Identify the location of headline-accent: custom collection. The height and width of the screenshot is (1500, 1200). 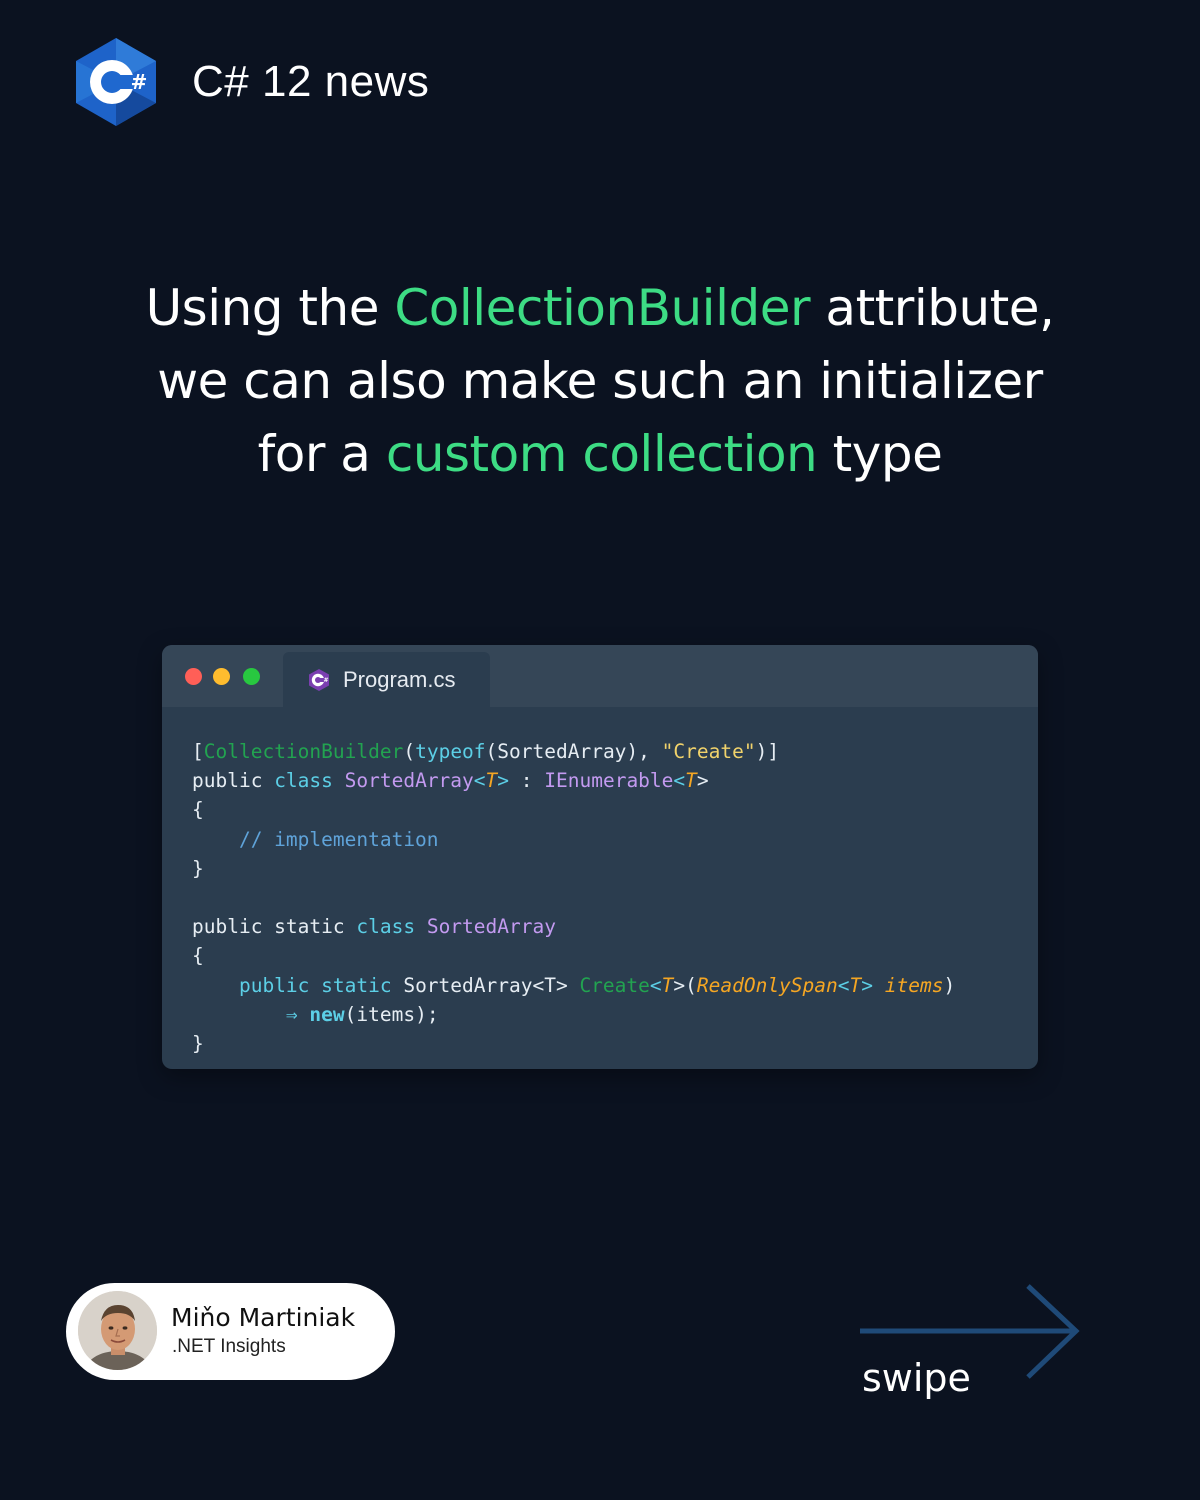
(601, 454).